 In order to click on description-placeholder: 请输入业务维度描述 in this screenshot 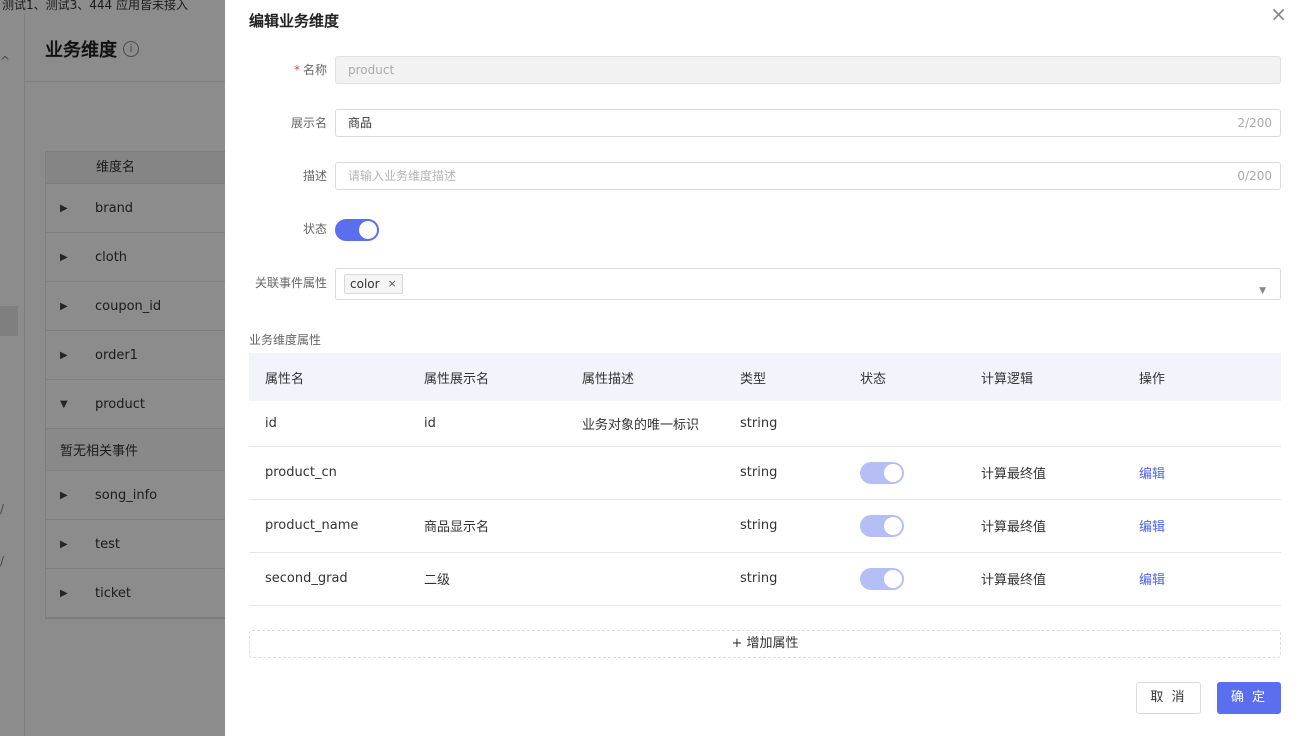, I will do `click(402, 176)`.